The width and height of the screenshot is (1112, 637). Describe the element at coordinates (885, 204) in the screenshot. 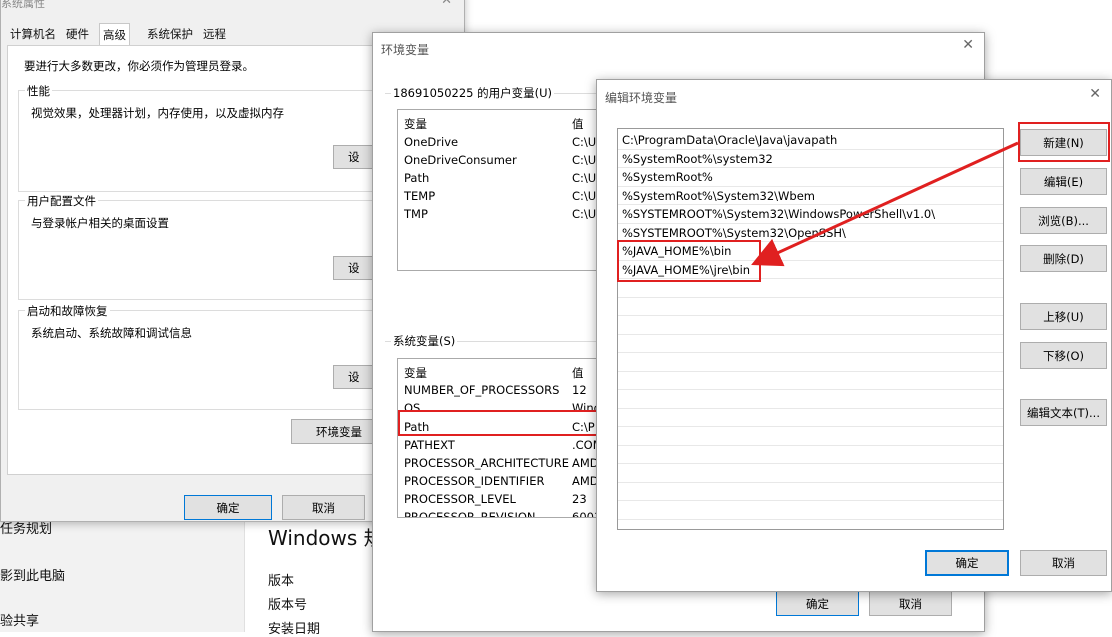

I see `annotation-arrow` at that location.